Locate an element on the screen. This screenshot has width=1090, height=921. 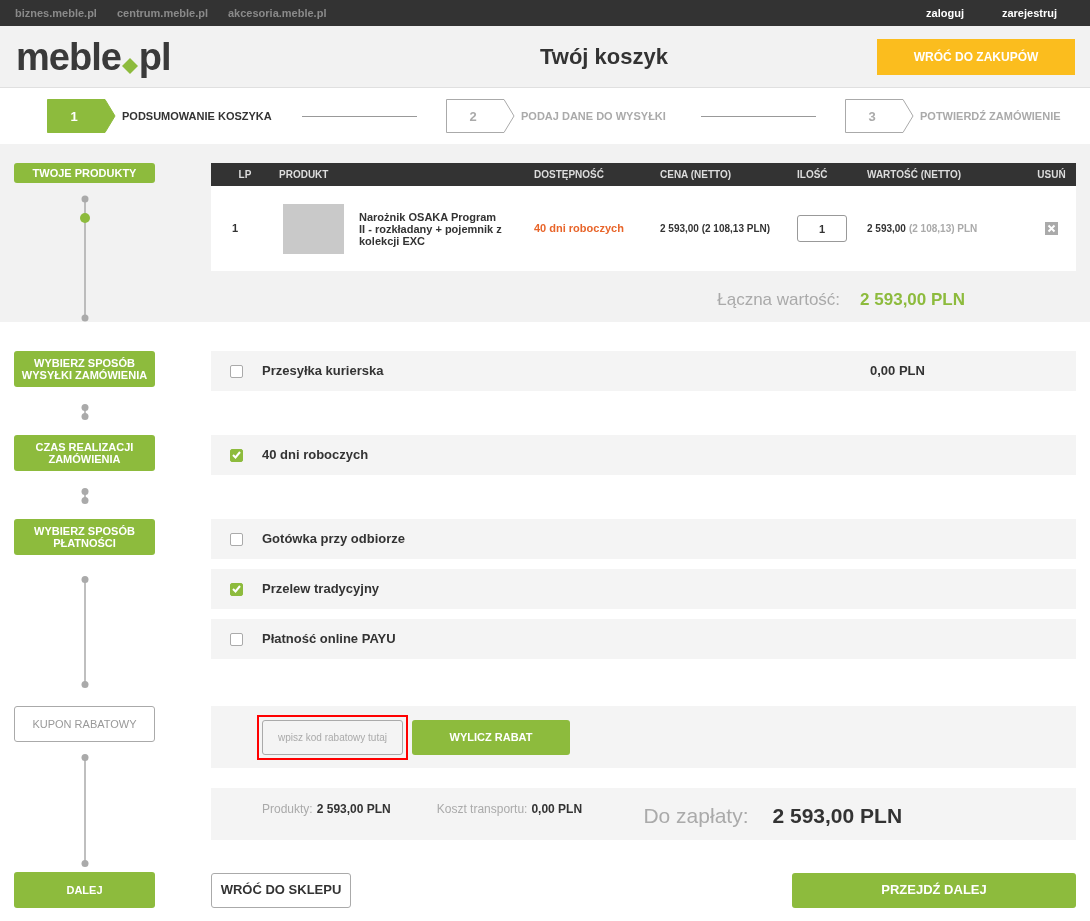
table-cell-text: (2 108,13) PLN is located at coordinates (943, 229).